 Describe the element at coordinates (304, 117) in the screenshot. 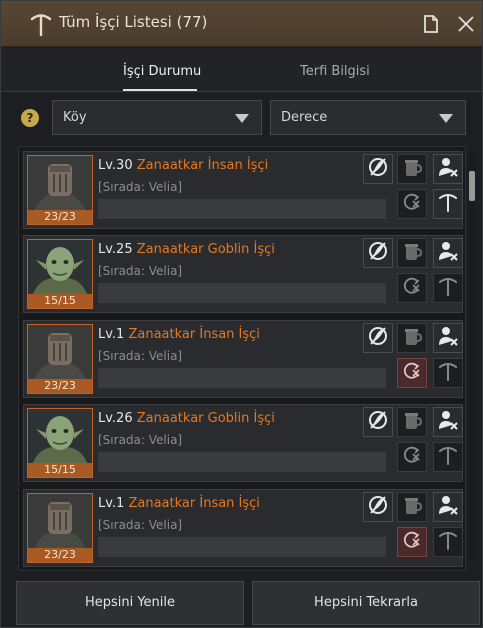

I see `grade-dropdown-label: Derece` at that location.